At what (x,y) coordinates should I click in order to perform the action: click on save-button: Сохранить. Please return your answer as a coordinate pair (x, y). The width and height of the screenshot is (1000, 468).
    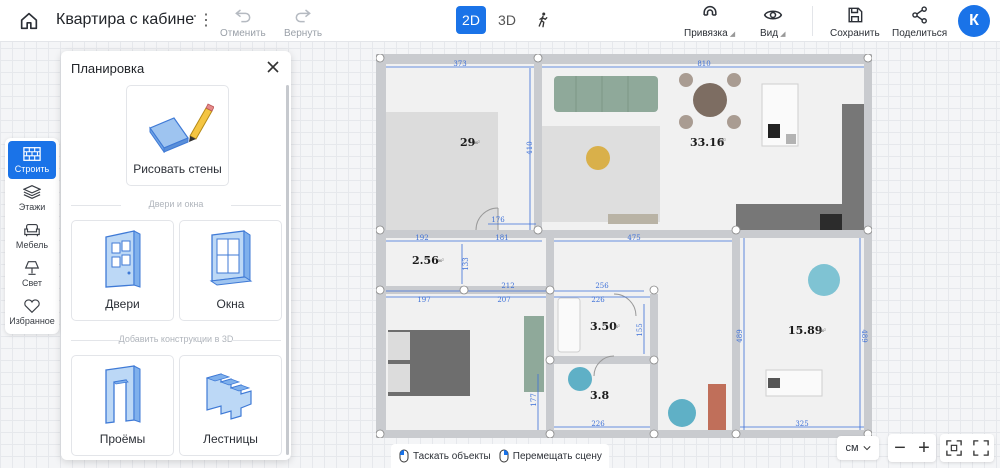
    Looking at the image, I should click on (855, 22).